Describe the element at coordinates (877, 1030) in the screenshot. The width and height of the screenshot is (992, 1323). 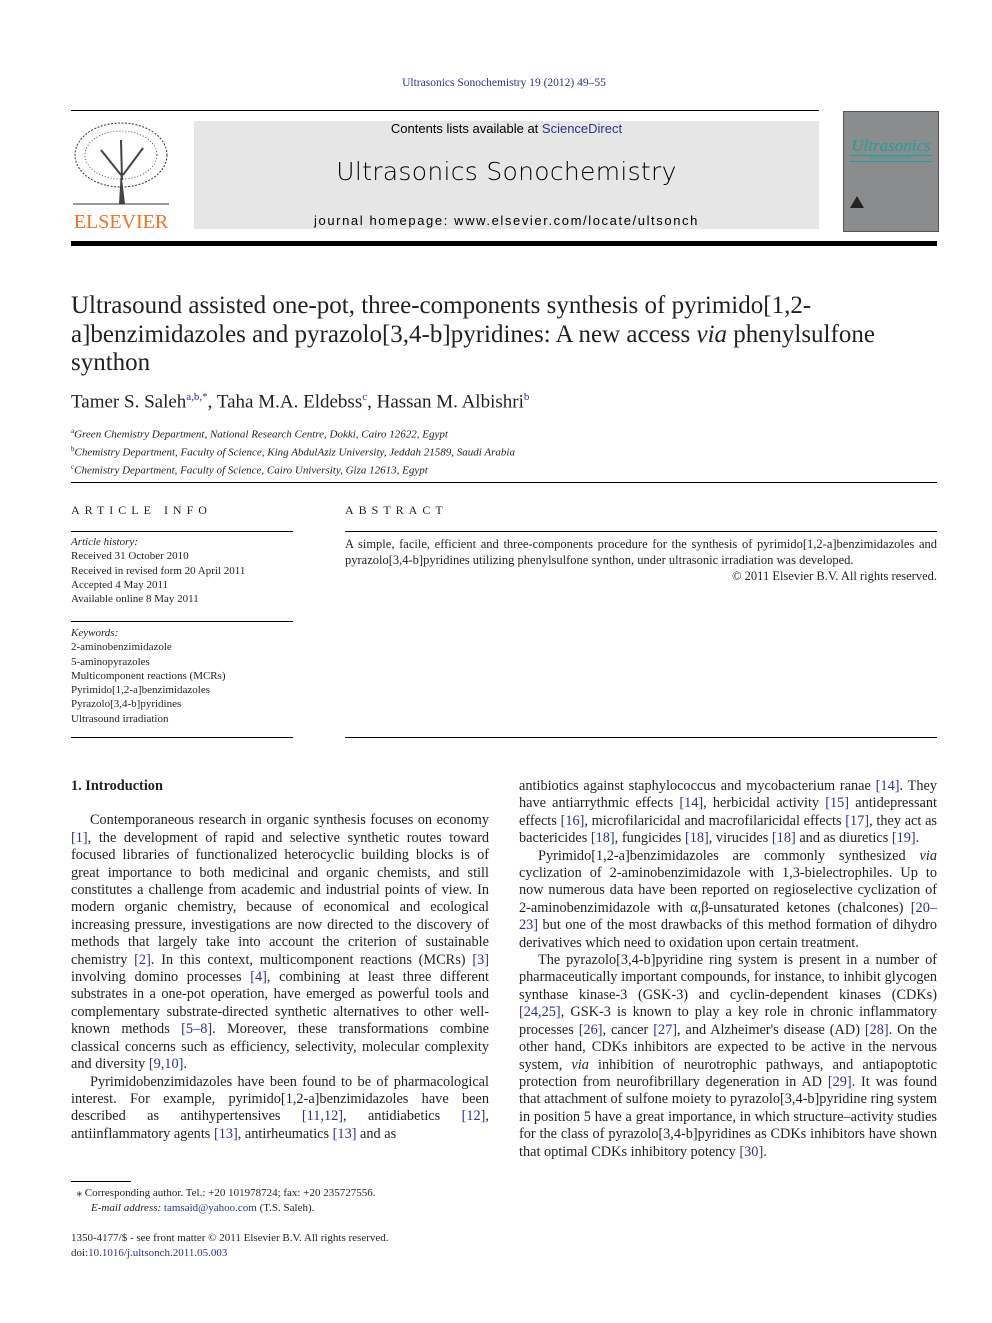
I see `citation-link: [28]` at that location.